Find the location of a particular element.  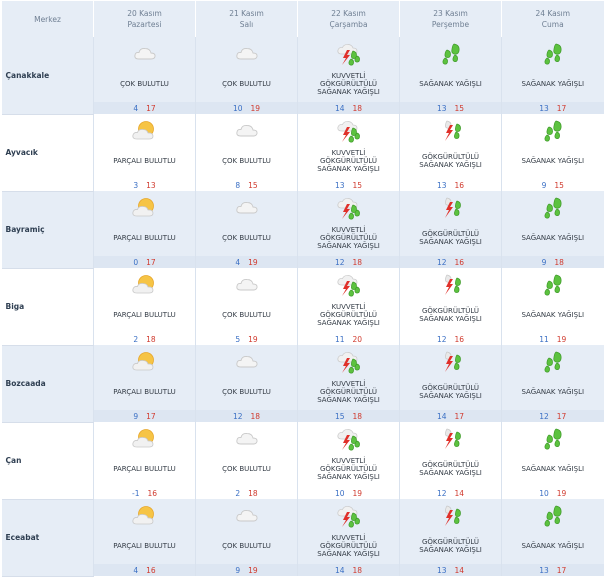

min-temp: 2 is located at coordinates (238, 493).